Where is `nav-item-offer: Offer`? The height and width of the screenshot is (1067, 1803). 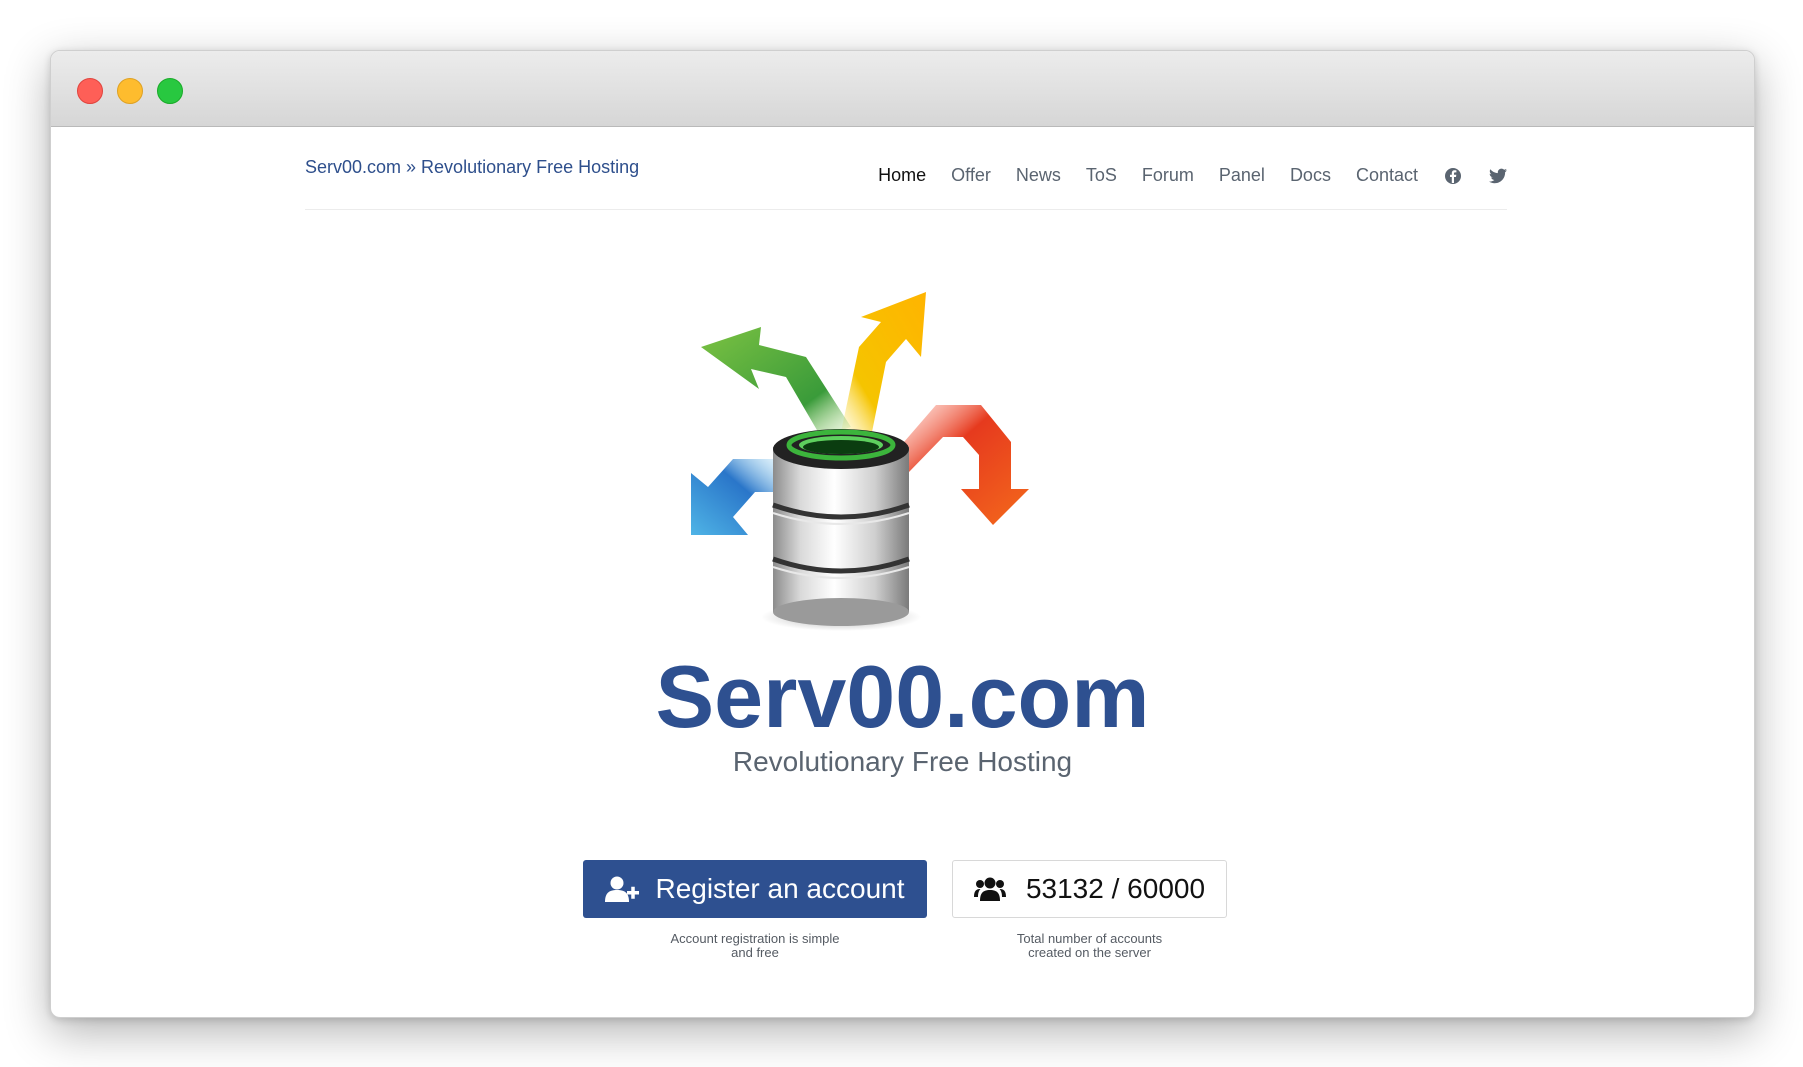
nav-item-offer: Offer is located at coordinates (971, 175).